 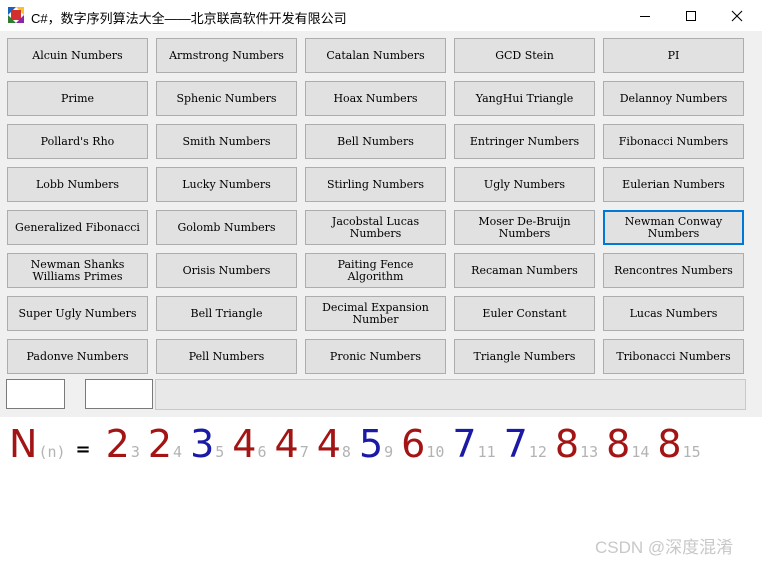 What do you see at coordinates (673, 141) in the screenshot?
I see `button-fibonacci-numbers: Fibonacci Numbers` at bounding box center [673, 141].